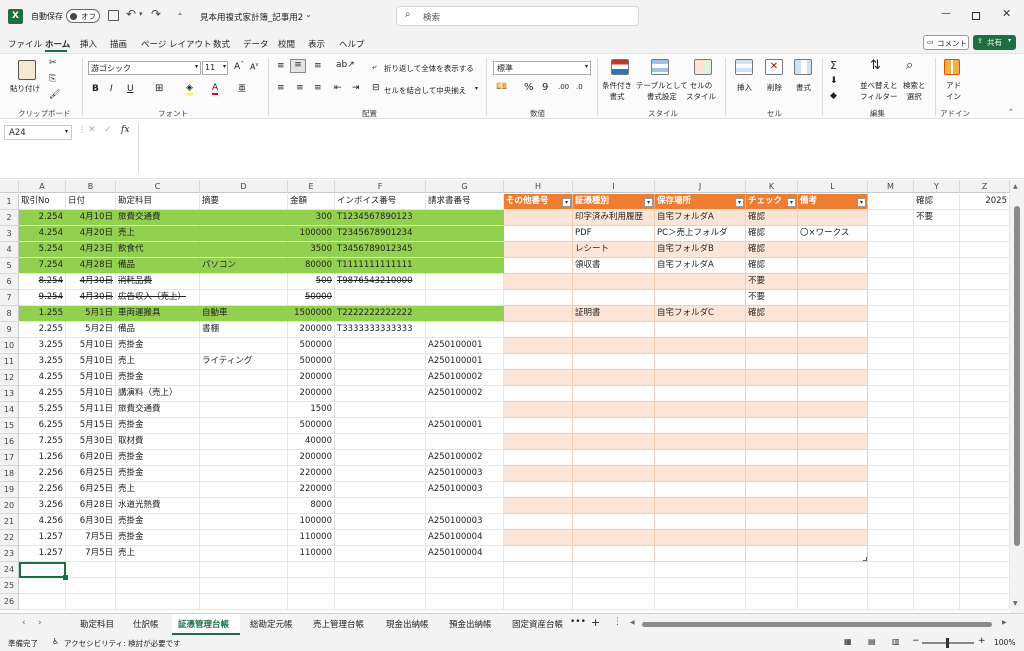 The height and width of the screenshot is (651, 1024). I want to click on row-header: 16, so click(9, 442).